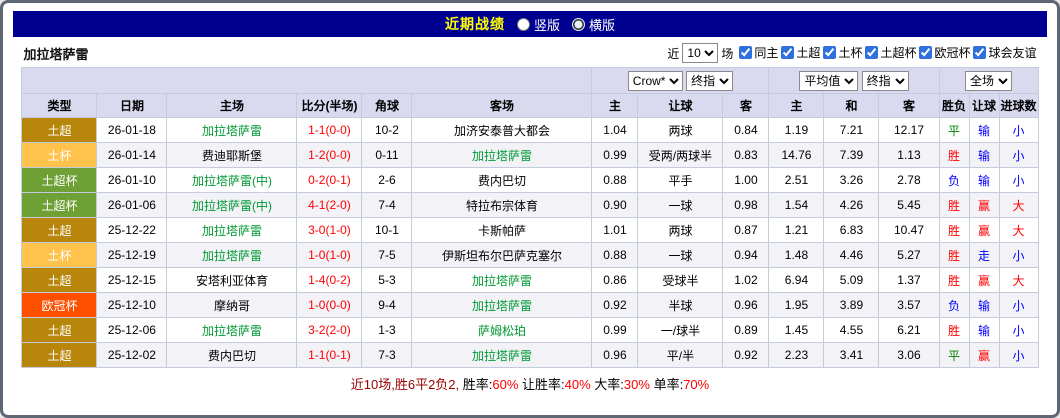  What do you see at coordinates (387, 355) in the screenshot?
I see `corner-score: 7-3` at bounding box center [387, 355].